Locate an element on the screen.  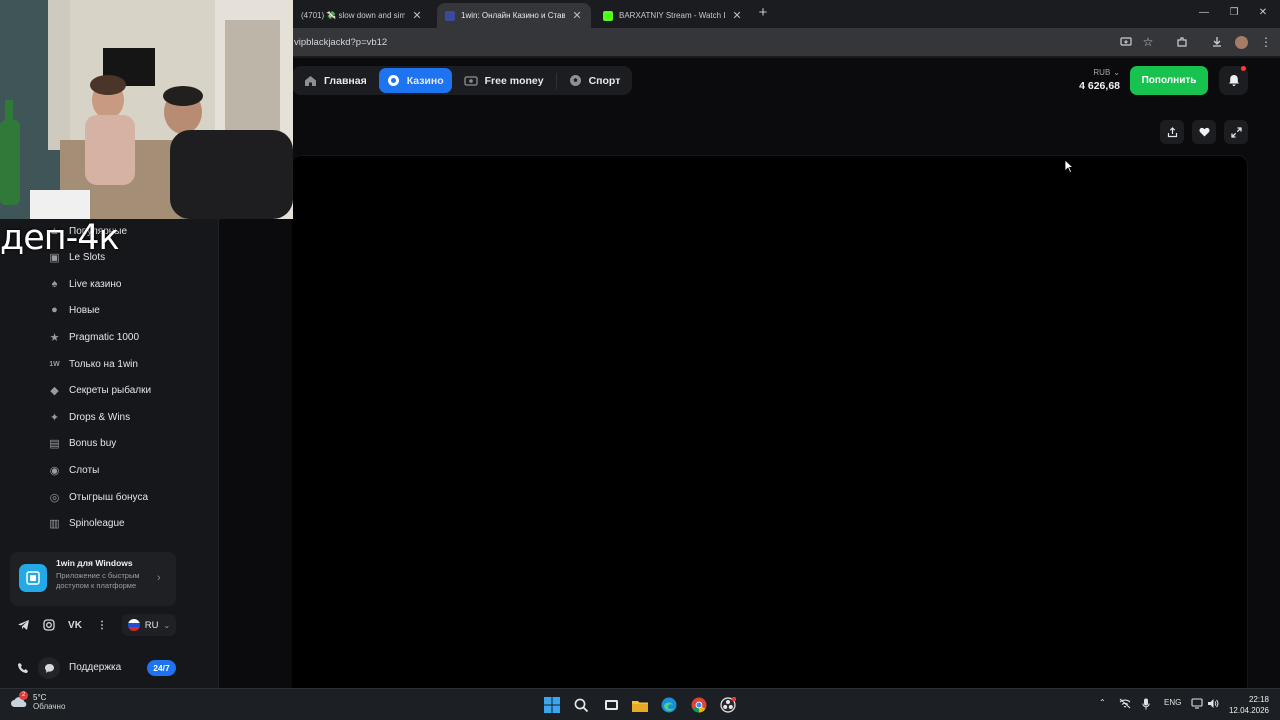
input-language: ENG is located at coordinates (1172, 702).